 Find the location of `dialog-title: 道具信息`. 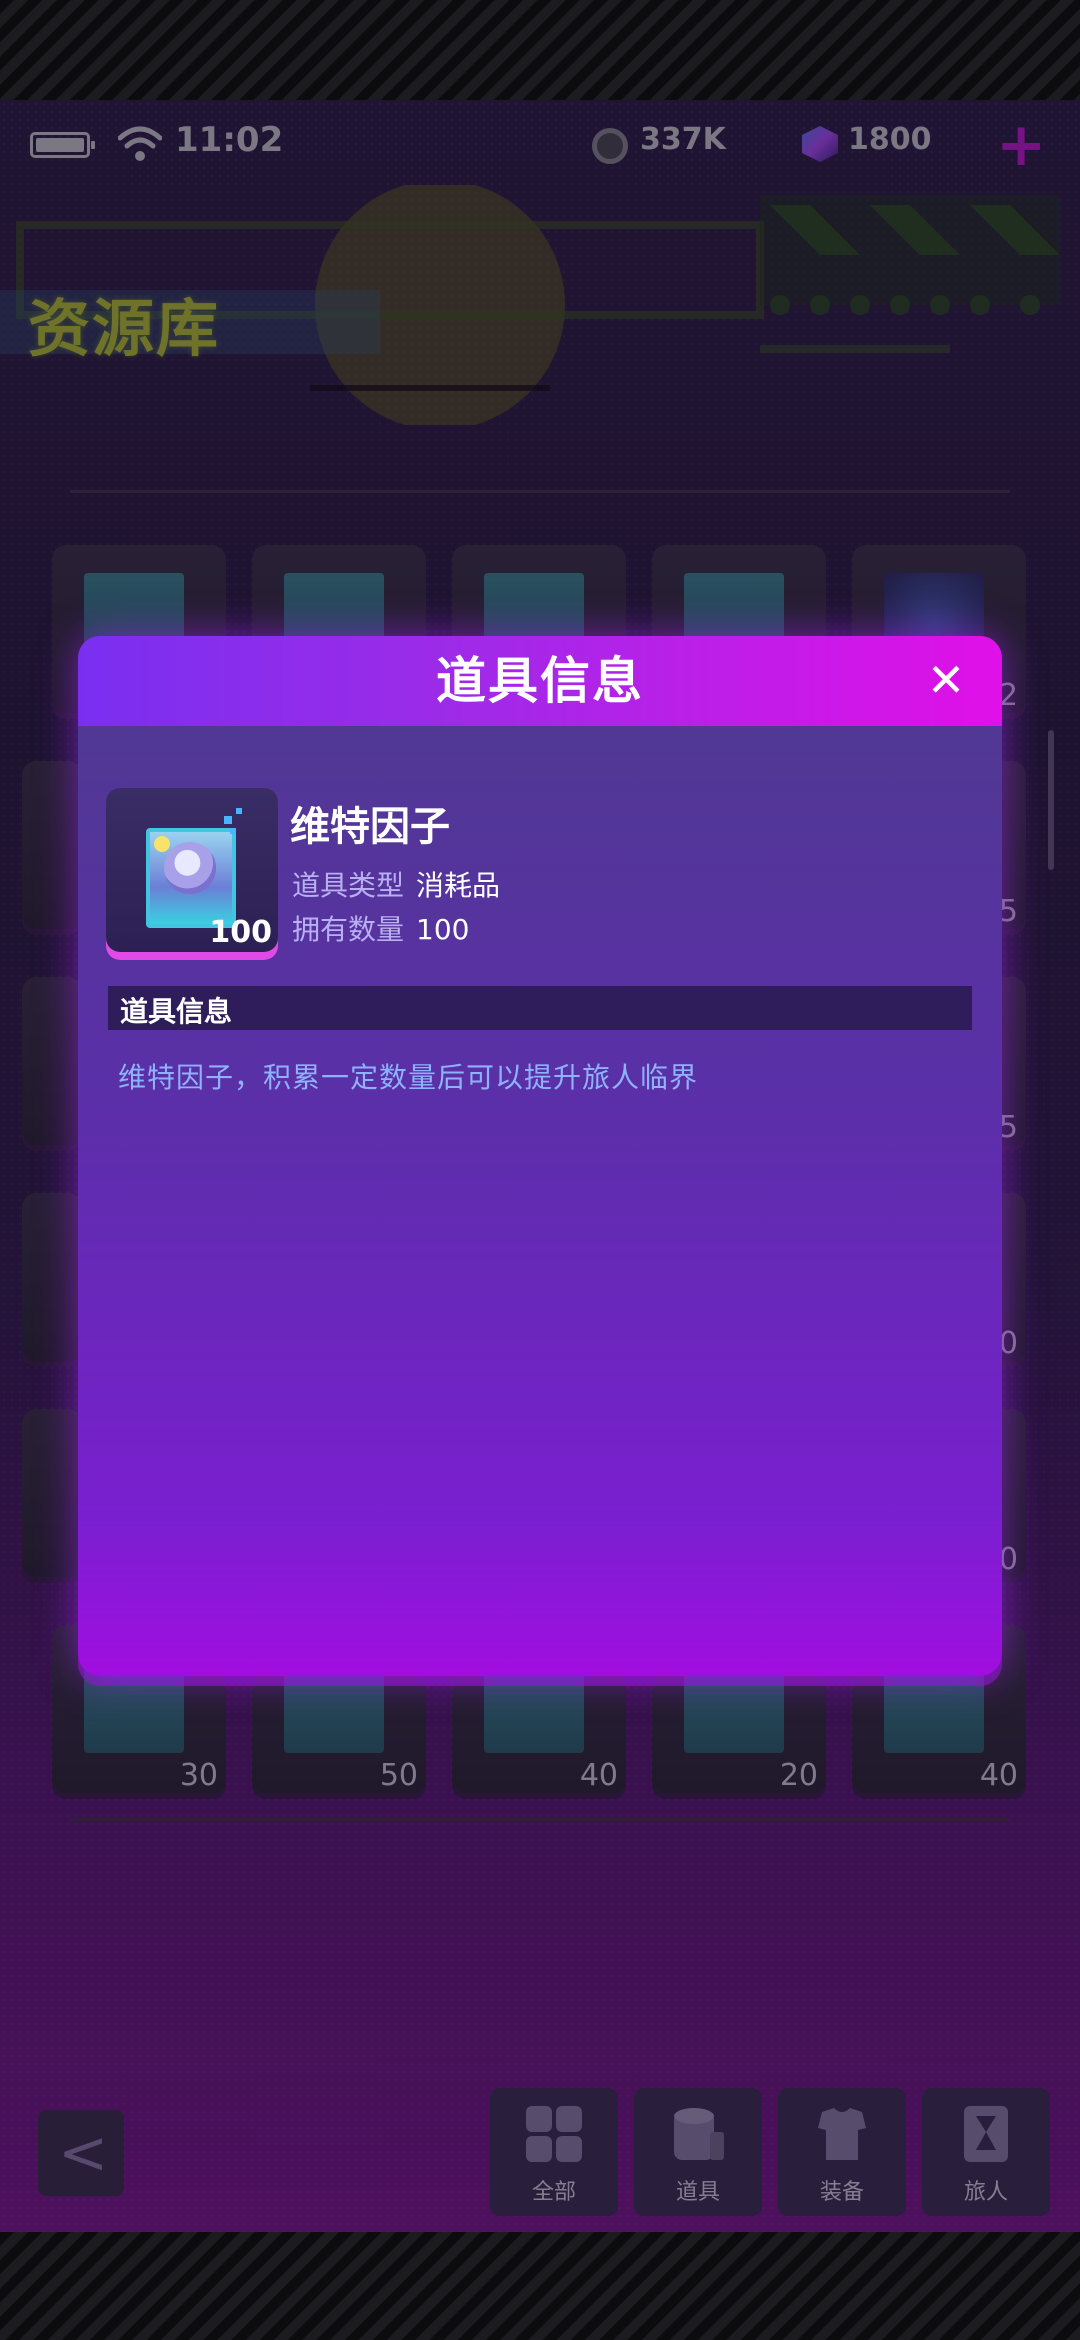

dialog-title: 道具信息 is located at coordinates (540, 681).